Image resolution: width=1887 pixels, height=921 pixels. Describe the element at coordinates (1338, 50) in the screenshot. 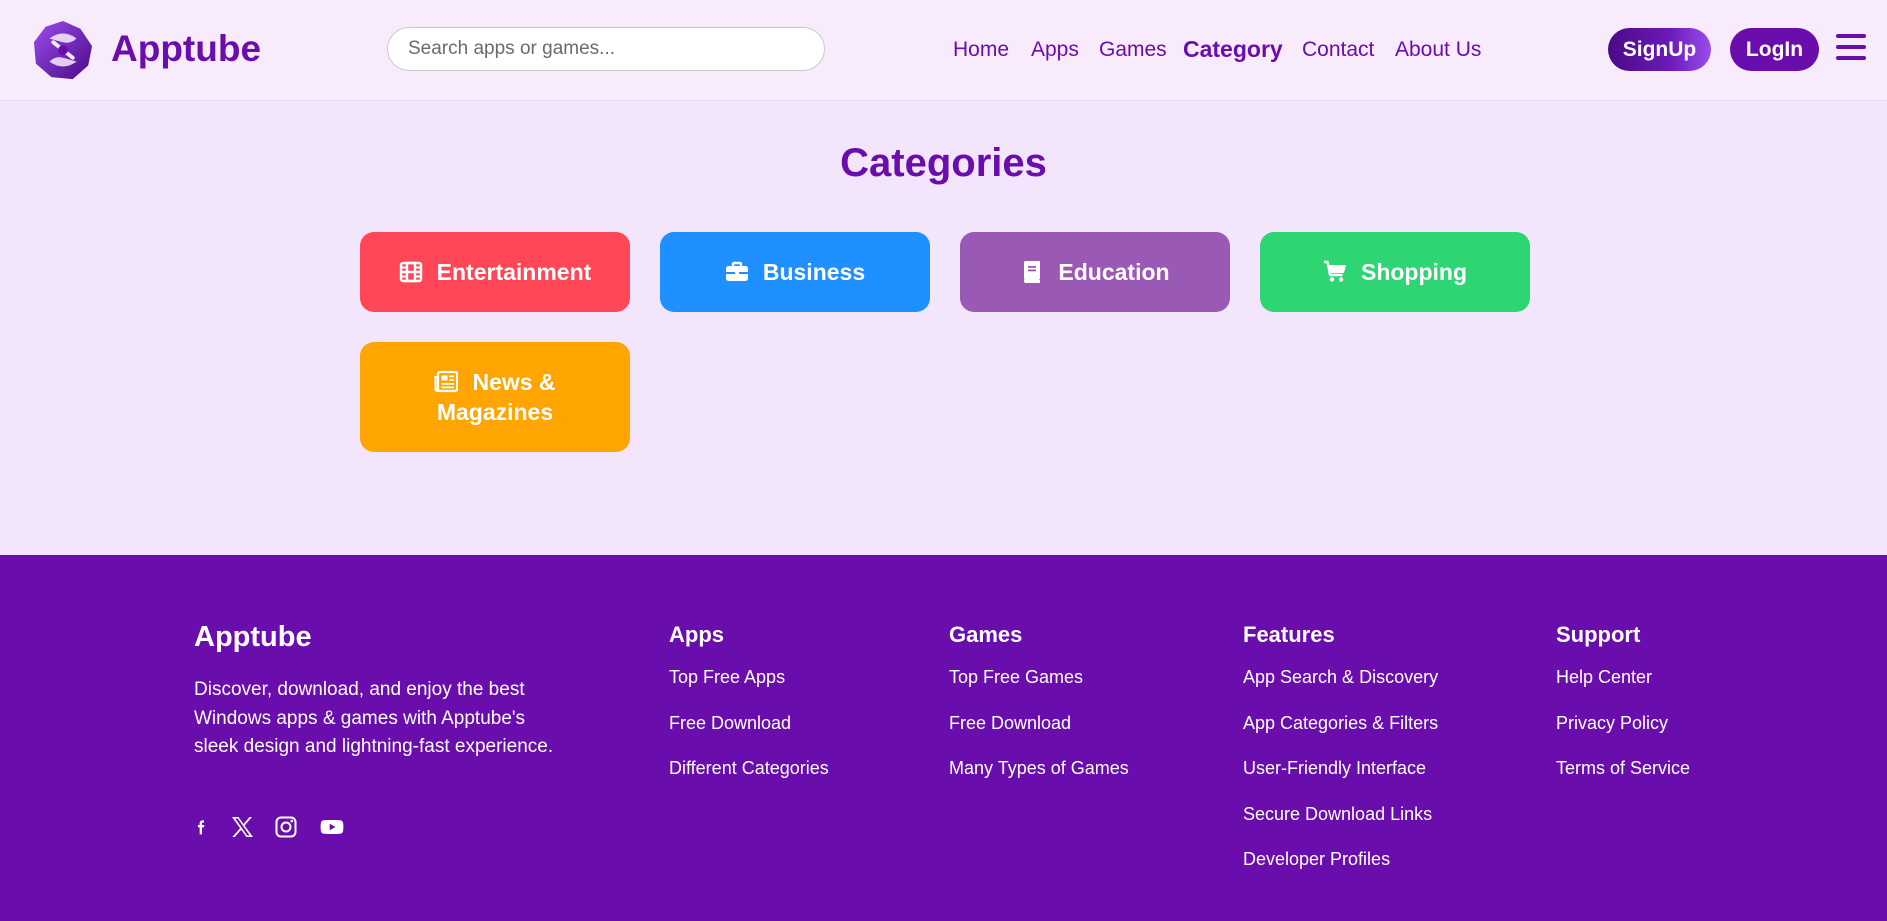

I see `nav-contact: Contact` at that location.